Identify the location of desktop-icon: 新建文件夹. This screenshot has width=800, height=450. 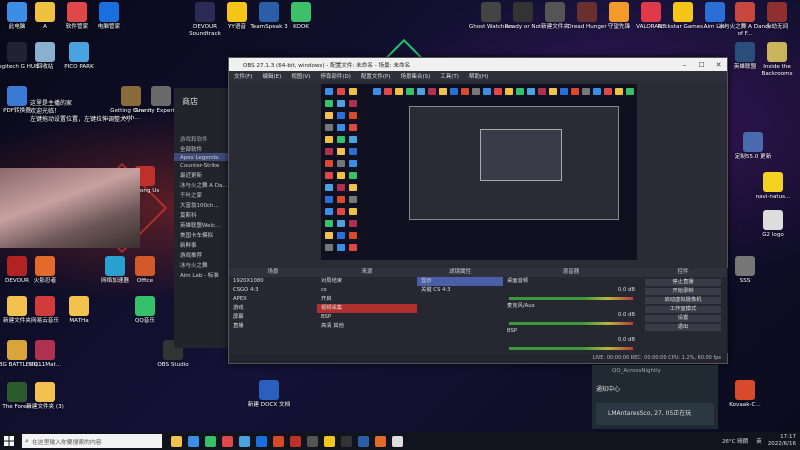
(22, 310).